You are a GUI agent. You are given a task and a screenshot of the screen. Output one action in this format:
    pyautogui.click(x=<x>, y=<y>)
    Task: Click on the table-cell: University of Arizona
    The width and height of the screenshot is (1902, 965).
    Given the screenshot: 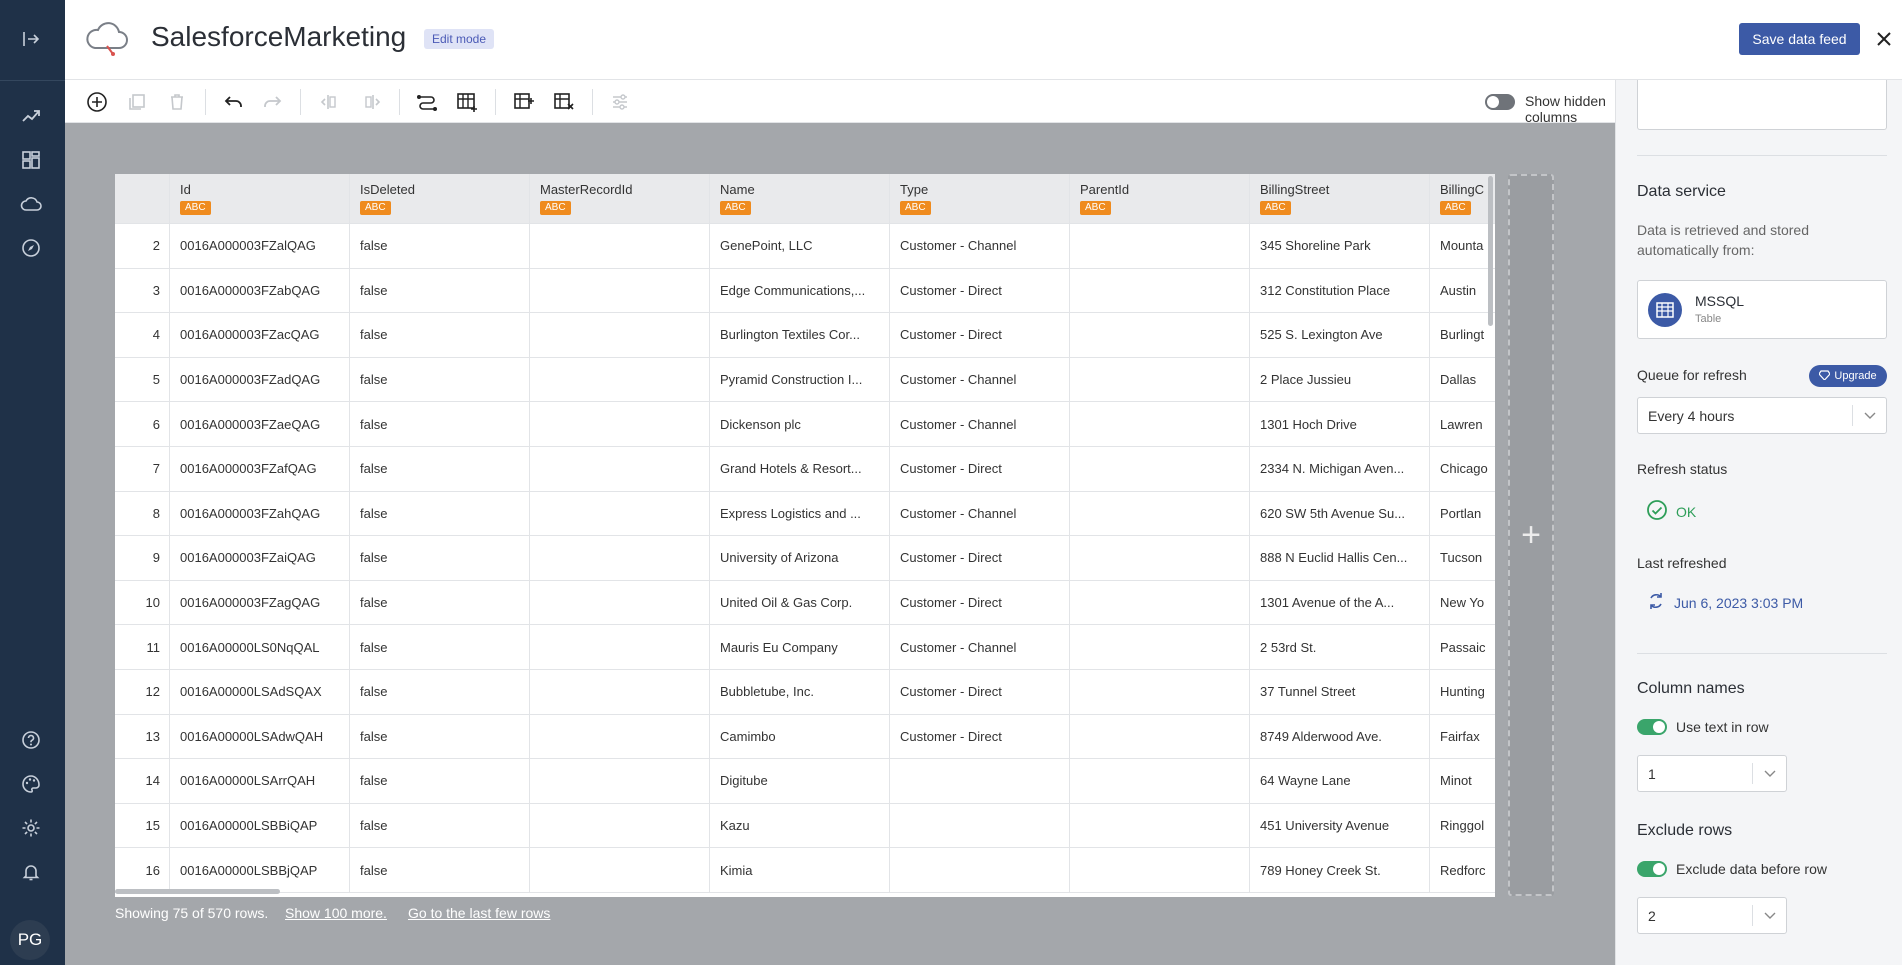 What is the action you would take?
    pyautogui.click(x=800, y=558)
    